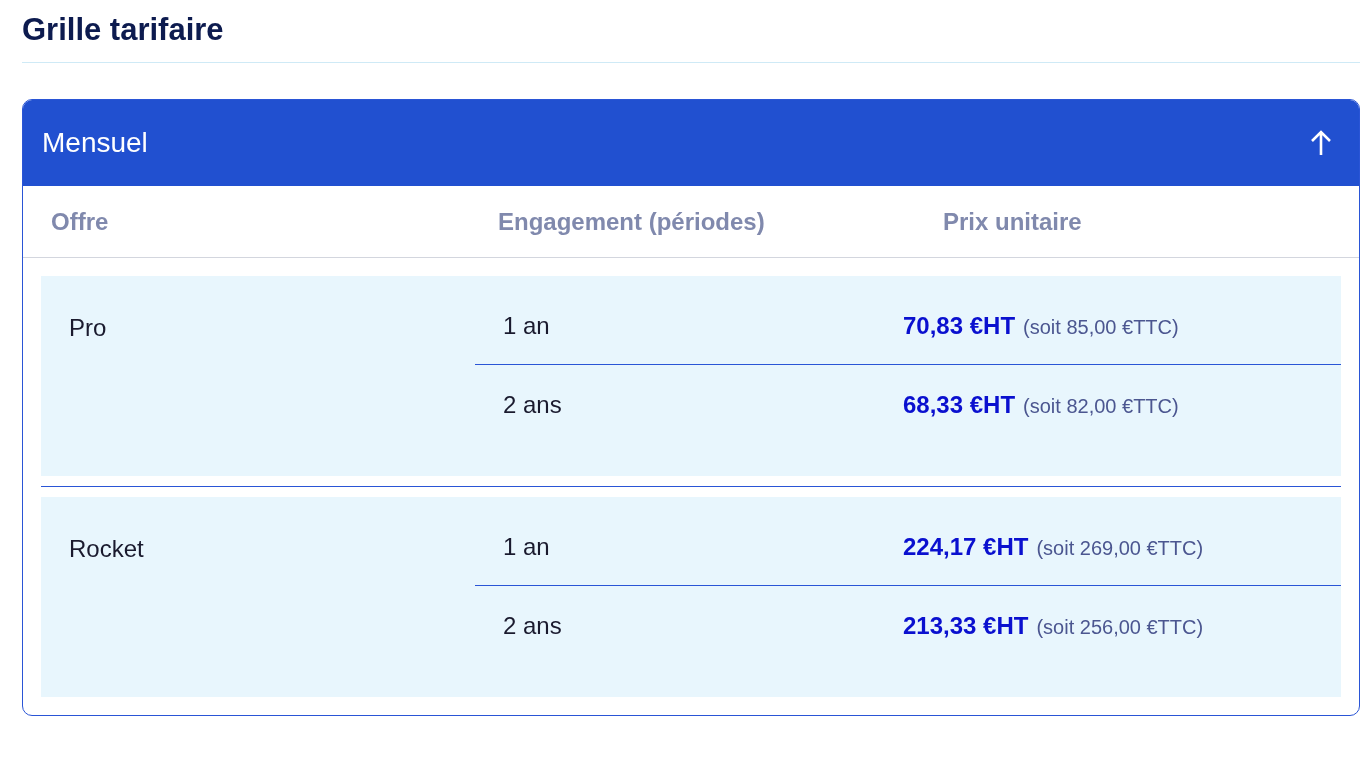 The height and width of the screenshot is (764, 1362). Describe the element at coordinates (1120, 627) in the screenshot. I see `price-incl-tax-text: (soit 256,00 €TTC)` at that location.